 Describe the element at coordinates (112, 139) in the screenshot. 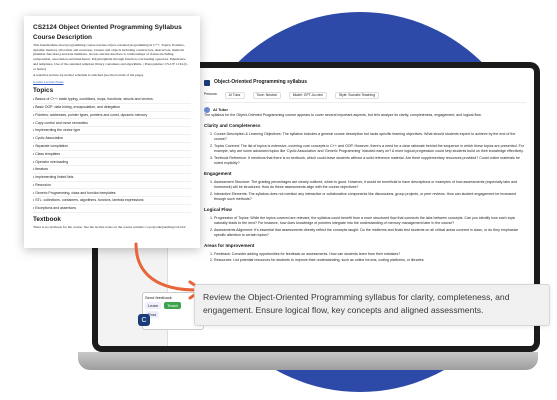

I see `list-item: Cyclic Association` at that location.